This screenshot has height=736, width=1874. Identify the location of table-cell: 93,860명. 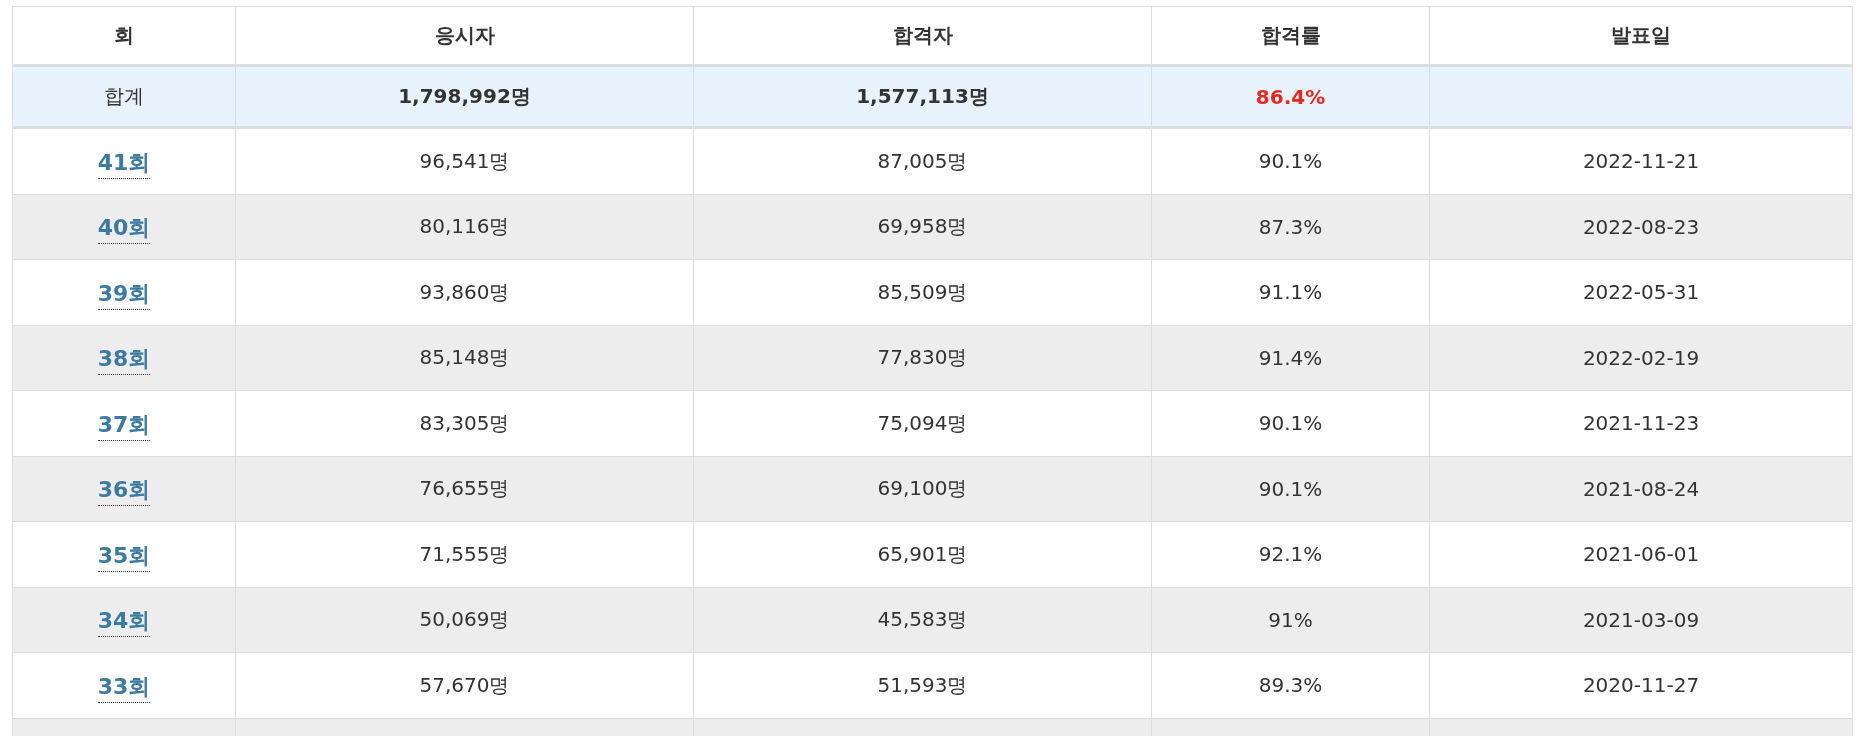
(465, 292).